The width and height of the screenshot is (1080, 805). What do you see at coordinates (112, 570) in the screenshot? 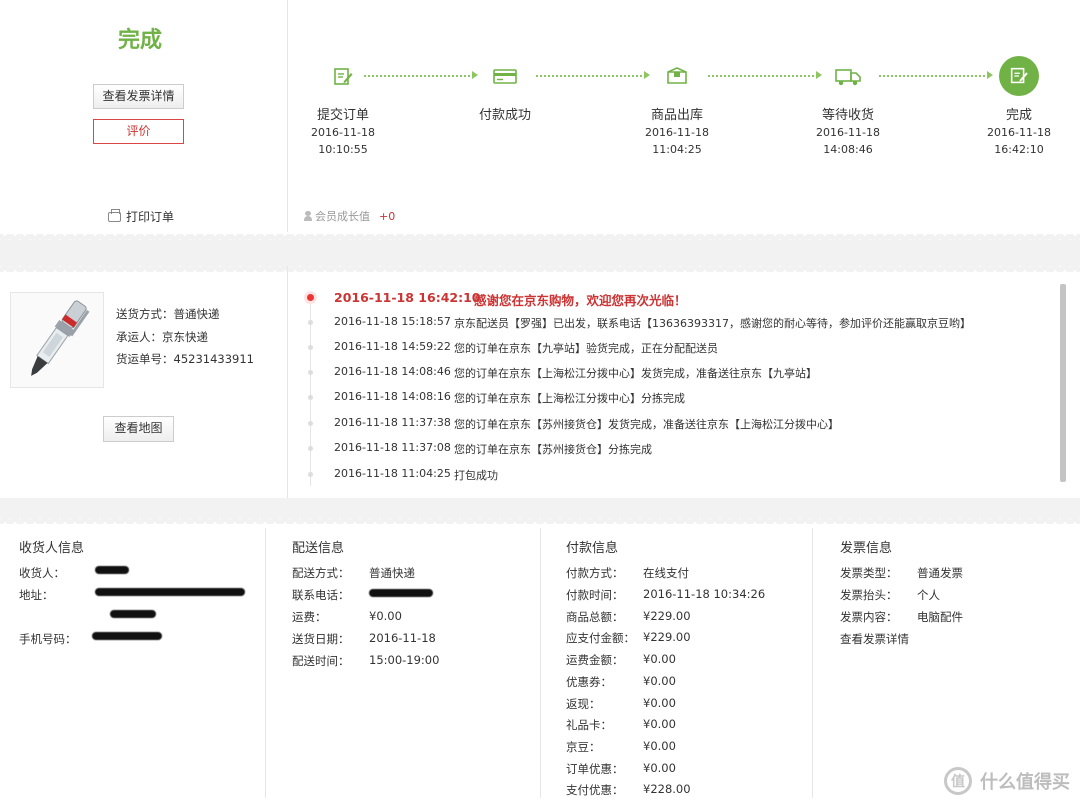
I see `redacted-name` at bounding box center [112, 570].